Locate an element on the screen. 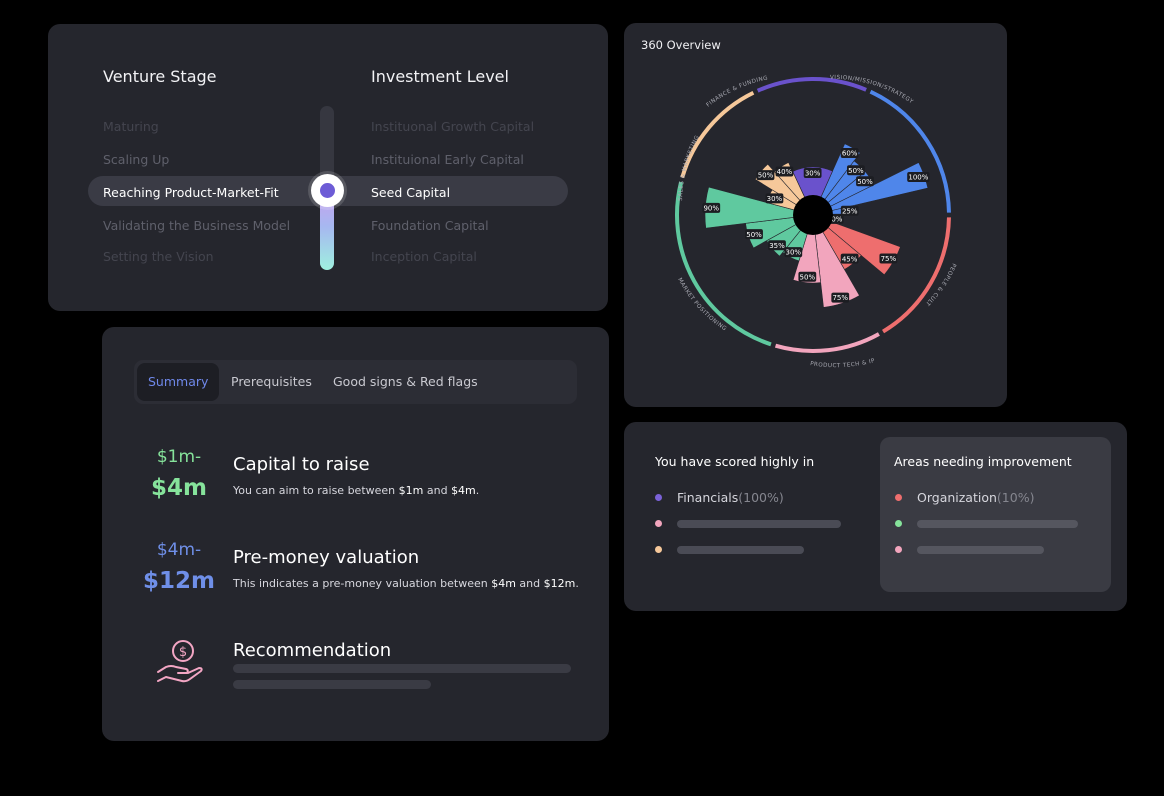 The height and width of the screenshot is (796, 1164). investment-level-title: Investment Level is located at coordinates (440, 76).